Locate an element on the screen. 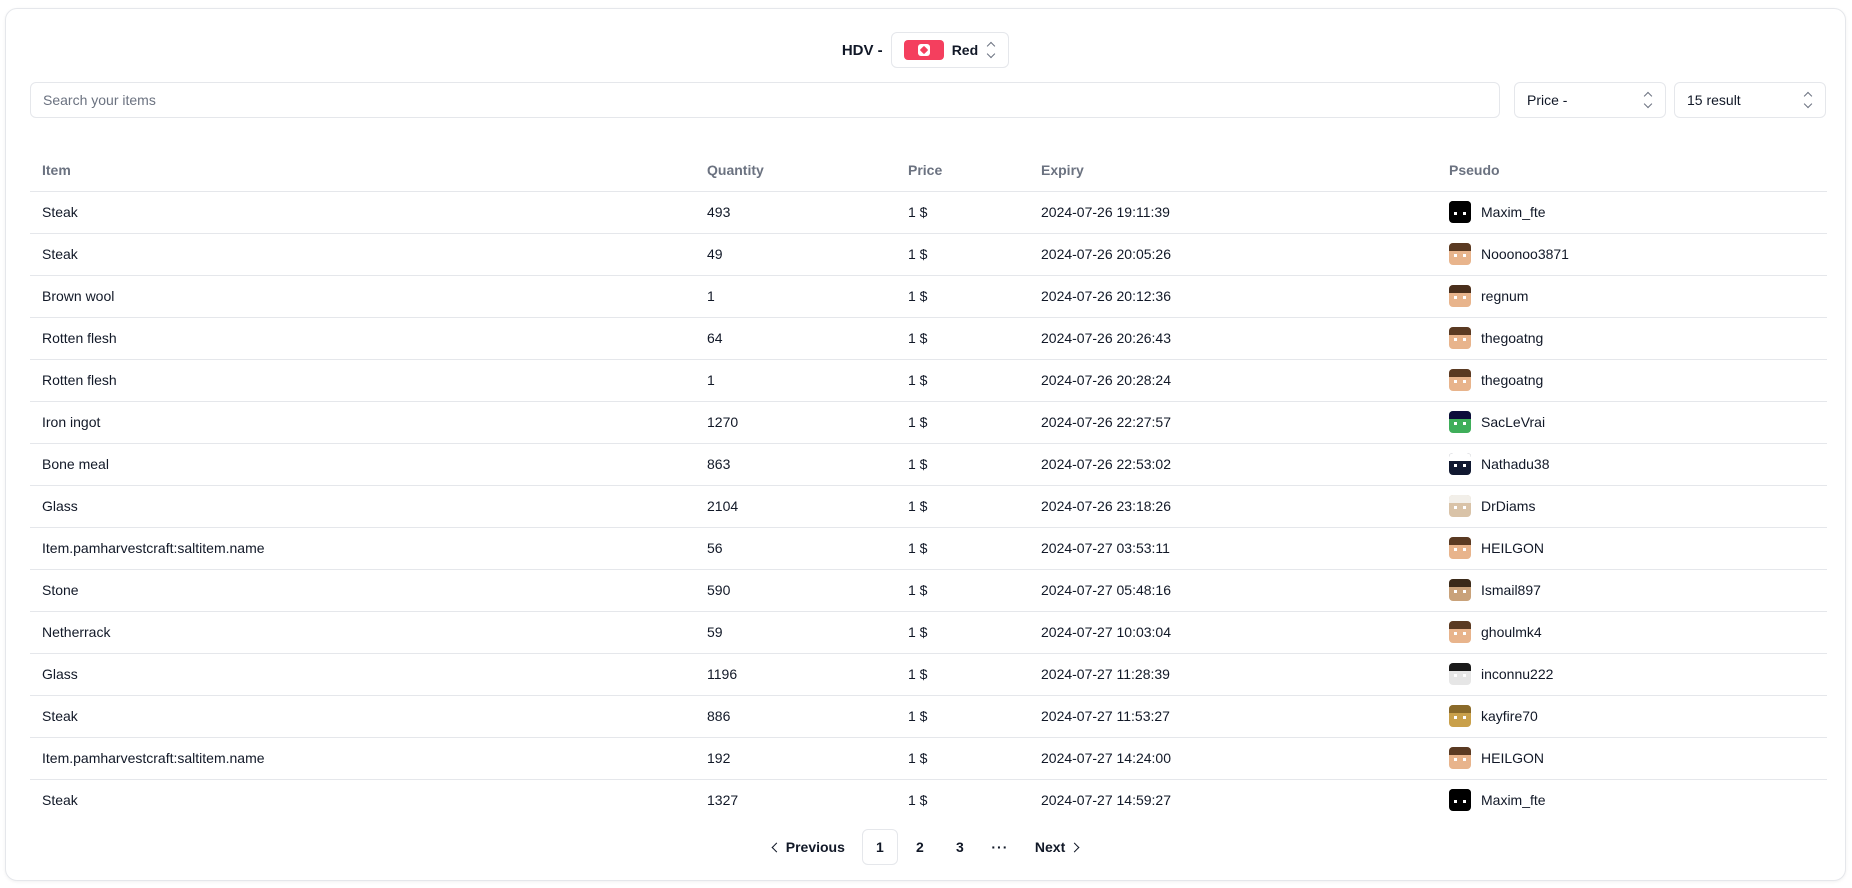 The width and height of the screenshot is (1852, 888). sort-select: Price - is located at coordinates (1590, 100).